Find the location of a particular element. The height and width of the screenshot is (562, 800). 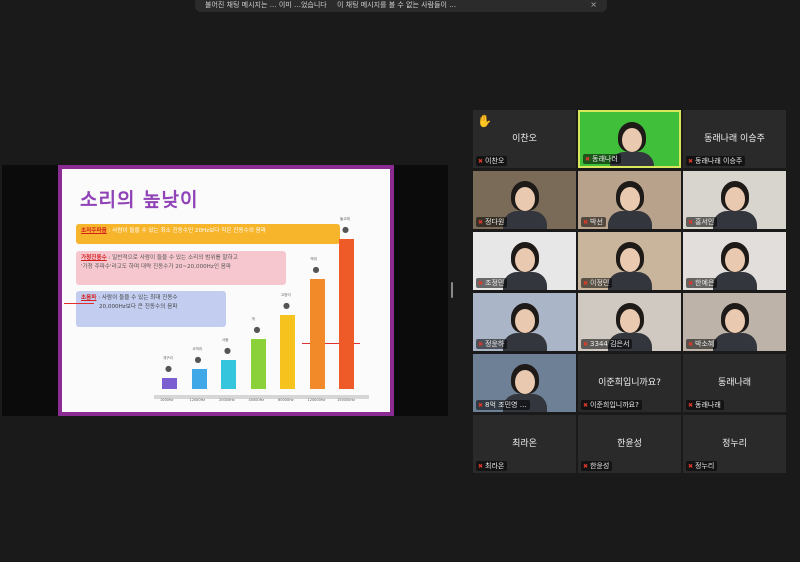

raised-hand-icon: ✋ is located at coordinates (484, 121).